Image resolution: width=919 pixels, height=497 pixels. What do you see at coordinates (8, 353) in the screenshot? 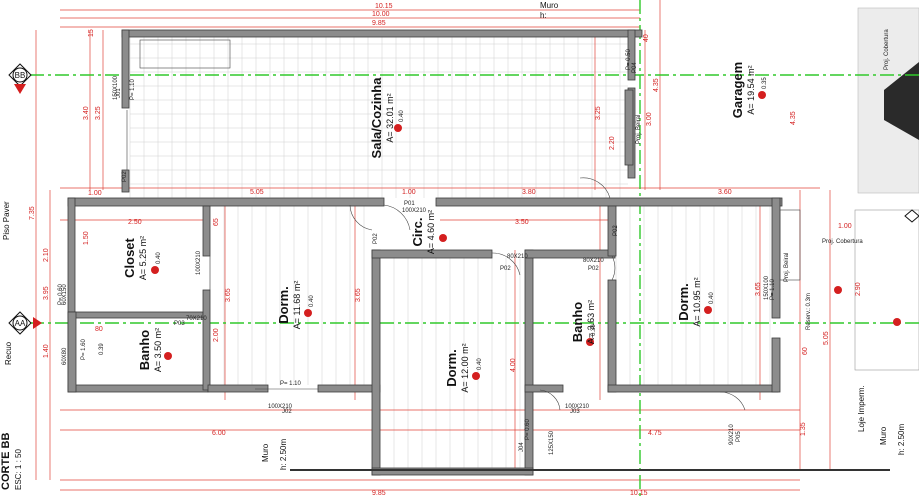
I see `recuo-label: Recuo` at bounding box center [8, 353].